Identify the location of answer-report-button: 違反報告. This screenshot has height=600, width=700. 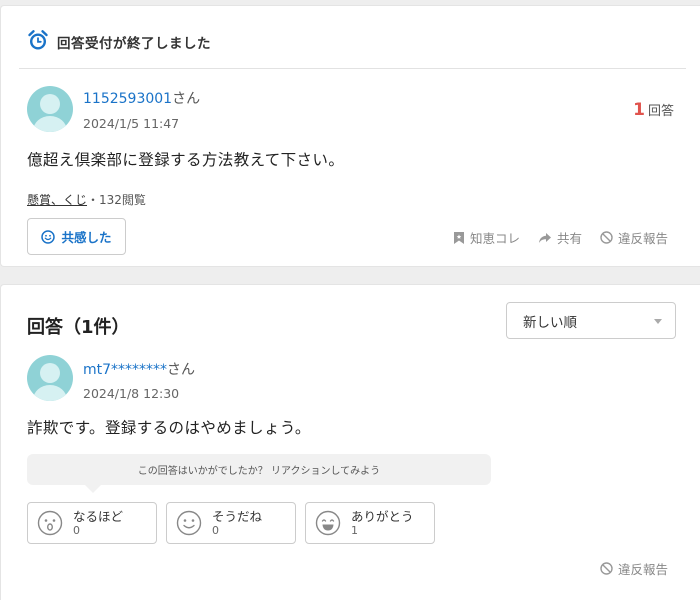
(634, 568).